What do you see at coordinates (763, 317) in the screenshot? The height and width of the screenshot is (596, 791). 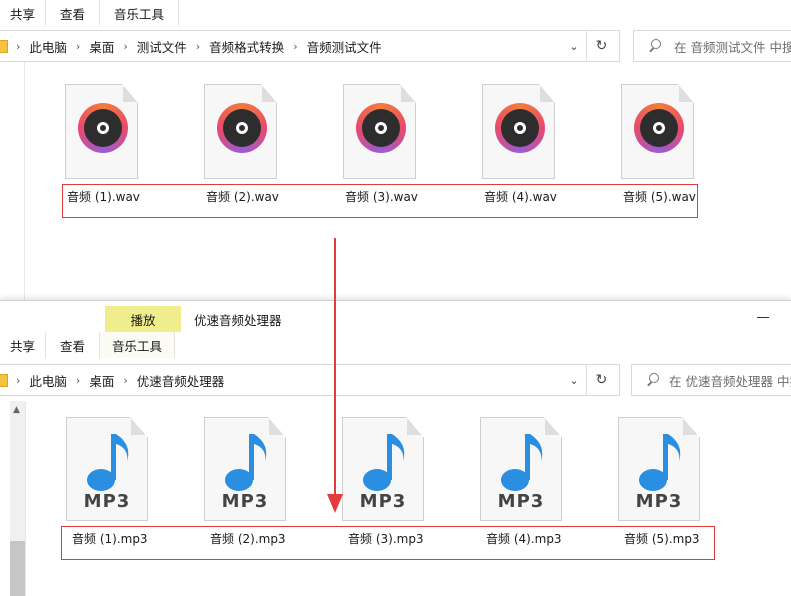 I see `minimize-icon` at bounding box center [763, 317].